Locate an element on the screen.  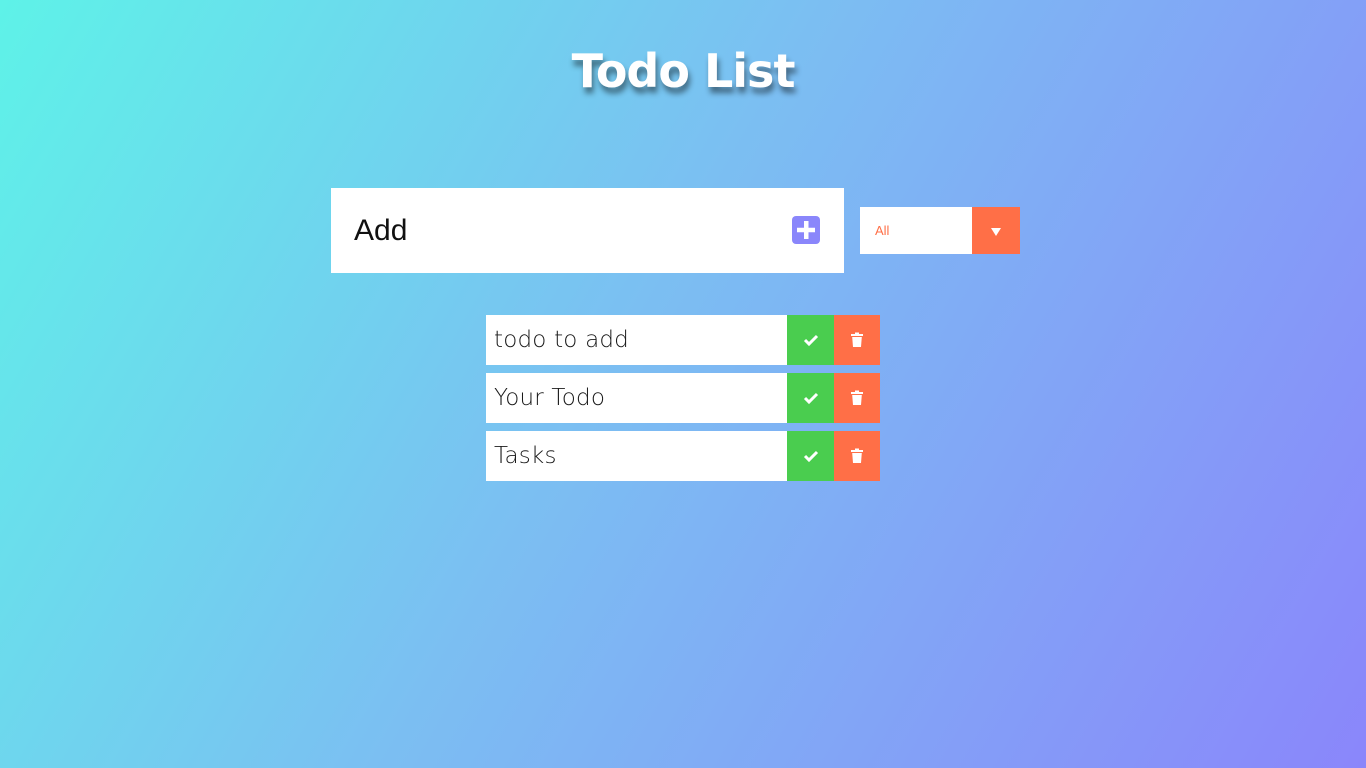
plus-square-icon is located at coordinates (806, 230).